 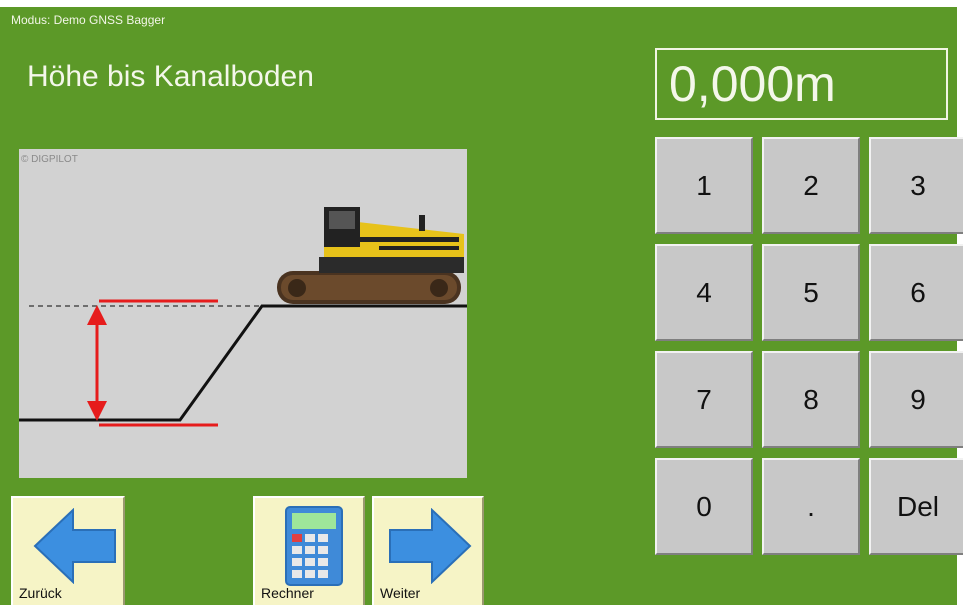 I want to click on key-6: 6, so click(x=916, y=292).